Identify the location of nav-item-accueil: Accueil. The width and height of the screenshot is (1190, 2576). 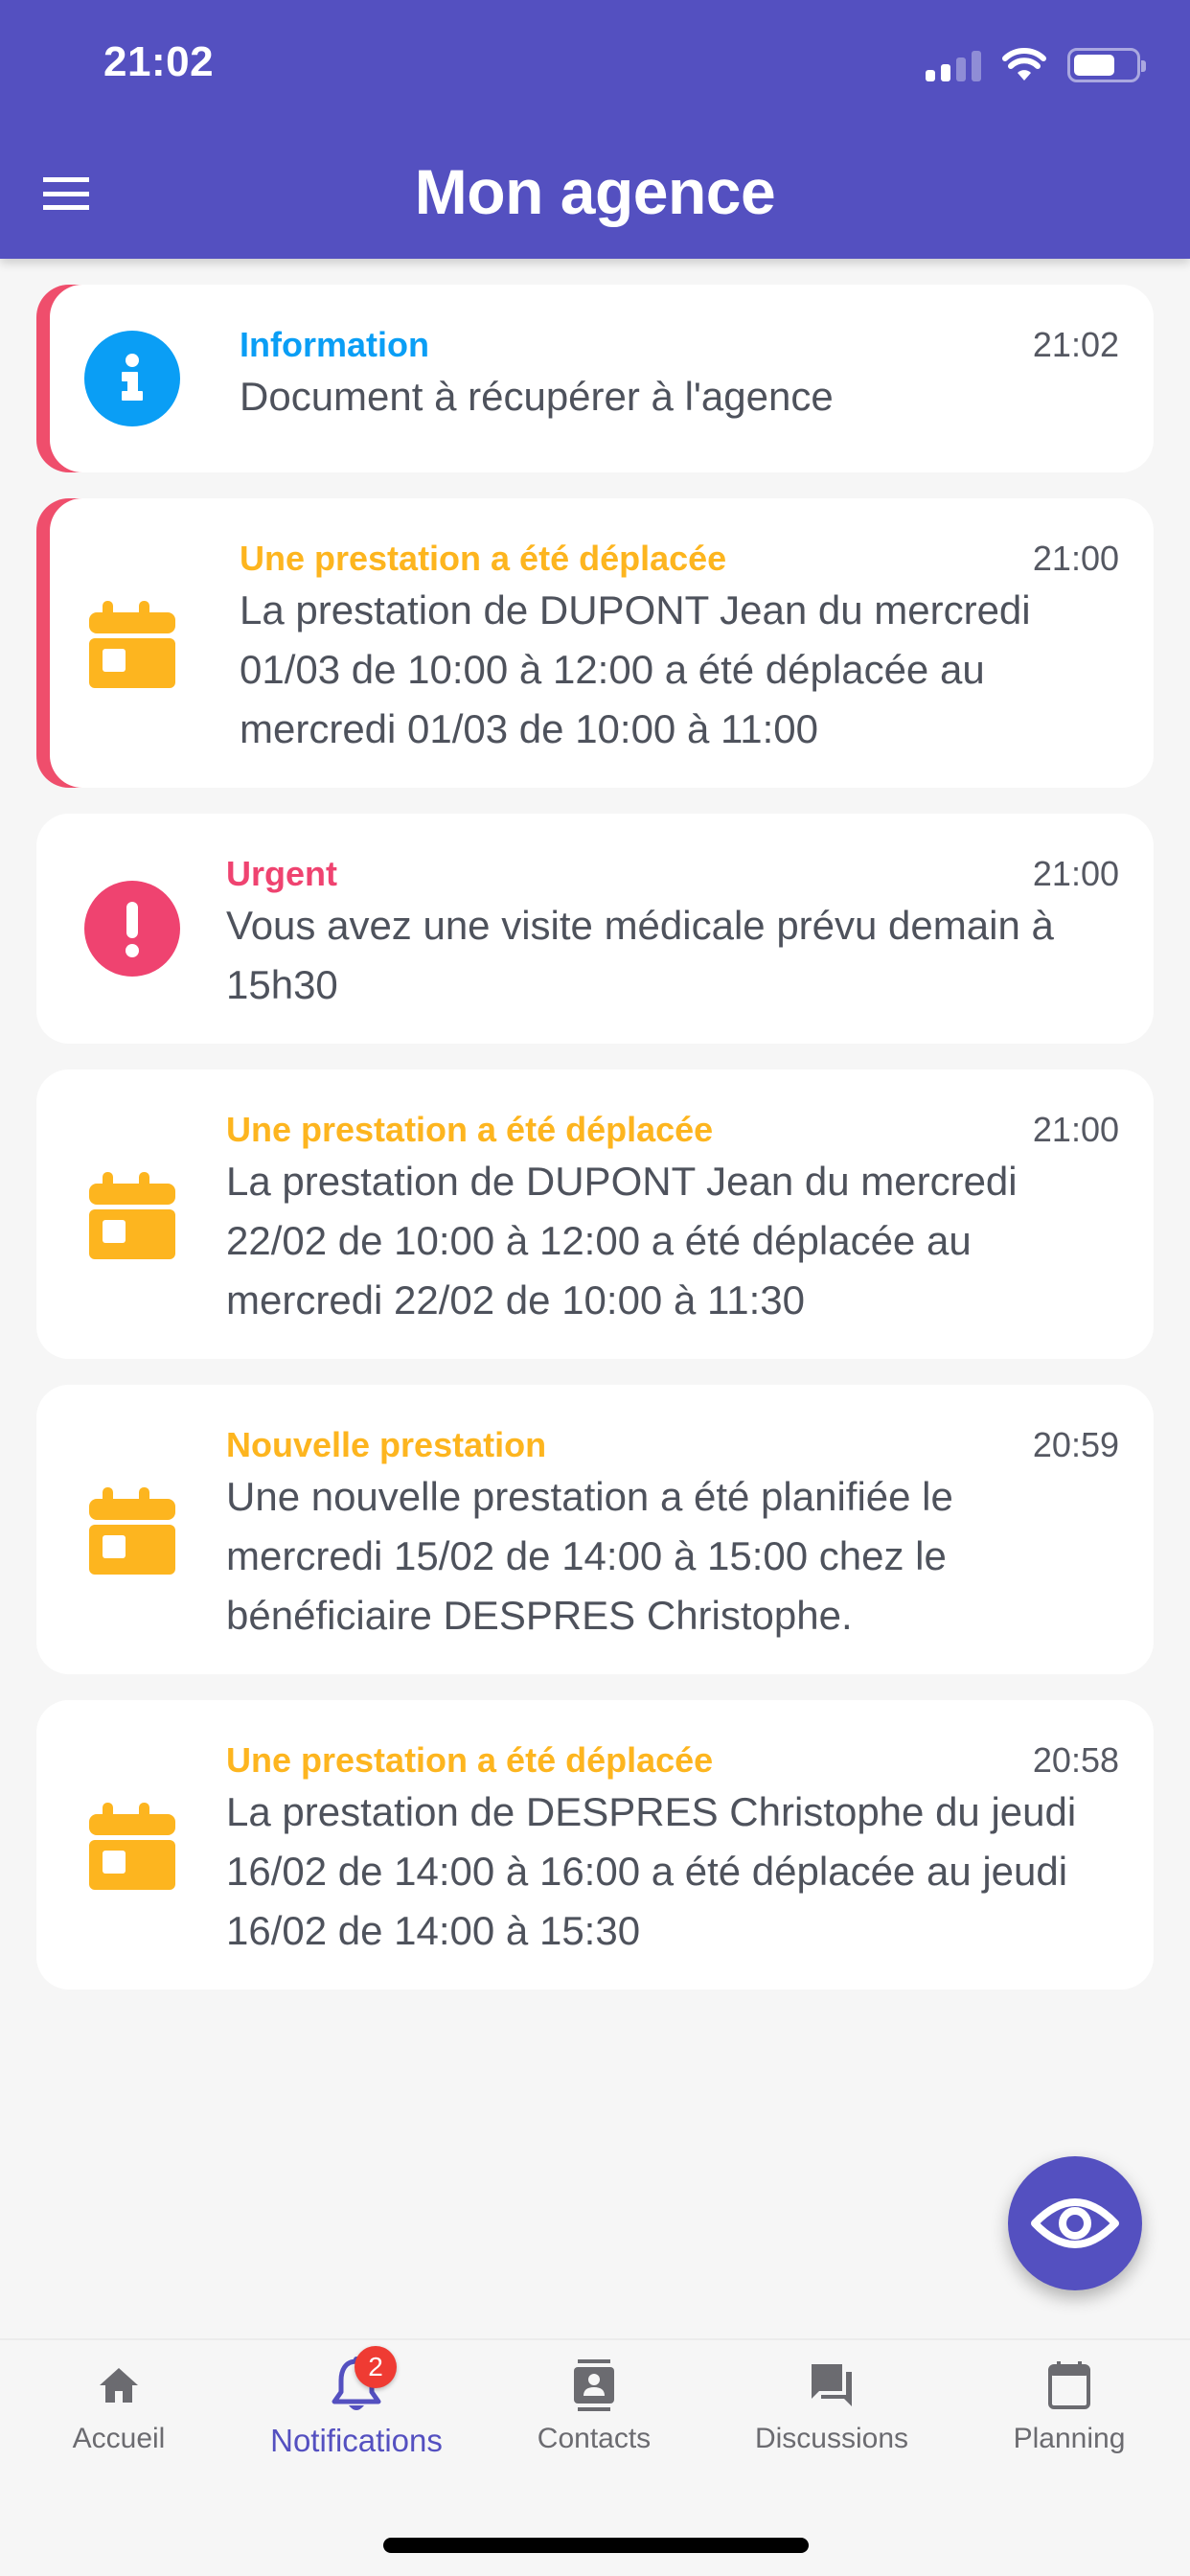
(119, 2411).